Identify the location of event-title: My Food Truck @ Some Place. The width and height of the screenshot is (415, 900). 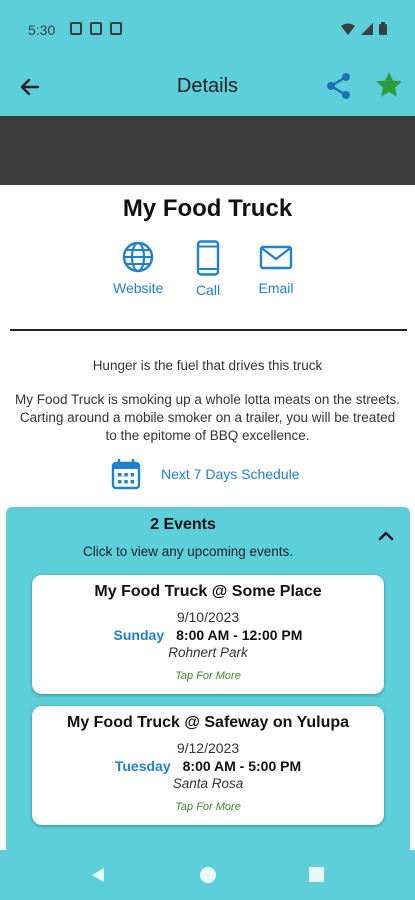
(208, 591).